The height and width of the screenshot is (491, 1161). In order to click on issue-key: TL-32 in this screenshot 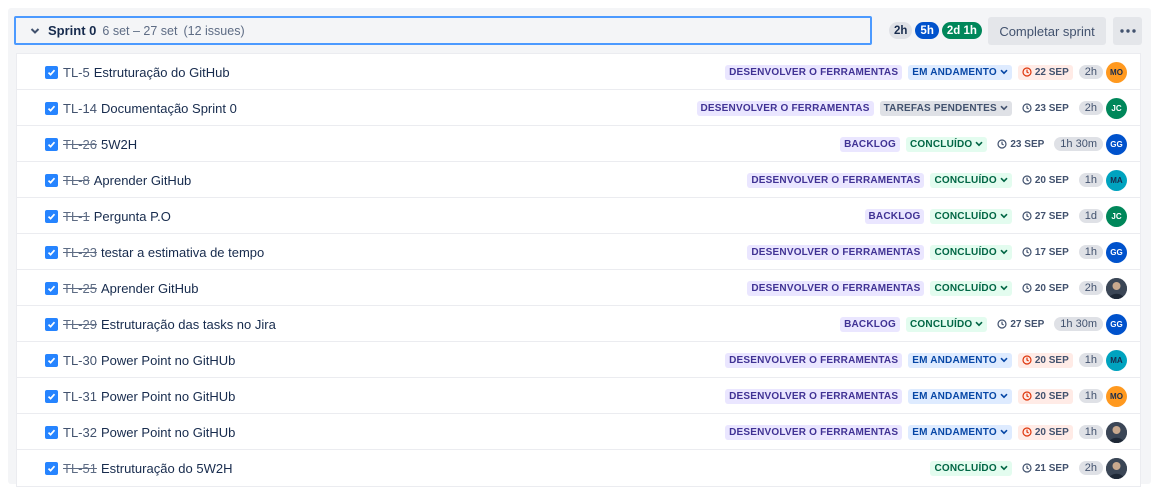, I will do `click(80, 432)`.